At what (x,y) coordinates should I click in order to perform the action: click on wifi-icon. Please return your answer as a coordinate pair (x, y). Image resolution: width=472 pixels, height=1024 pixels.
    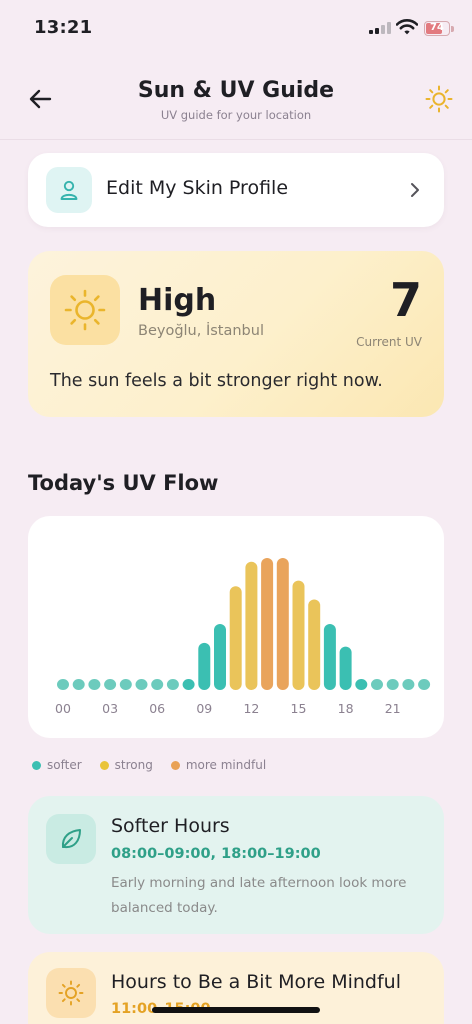
    Looking at the image, I should click on (407, 27).